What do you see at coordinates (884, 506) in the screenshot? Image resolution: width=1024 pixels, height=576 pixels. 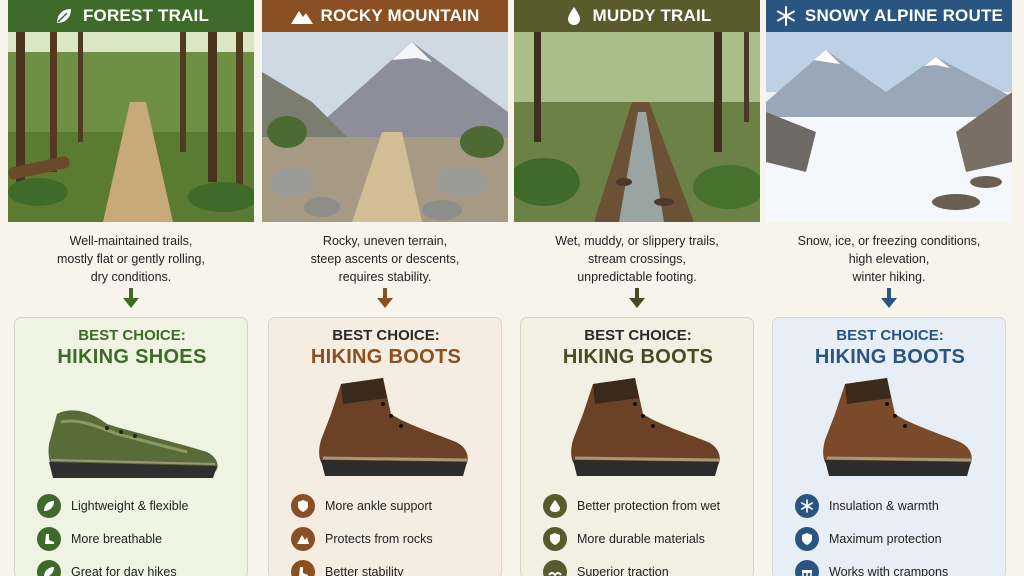 I see `feature-label: Insulation & warmth` at bounding box center [884, 506].